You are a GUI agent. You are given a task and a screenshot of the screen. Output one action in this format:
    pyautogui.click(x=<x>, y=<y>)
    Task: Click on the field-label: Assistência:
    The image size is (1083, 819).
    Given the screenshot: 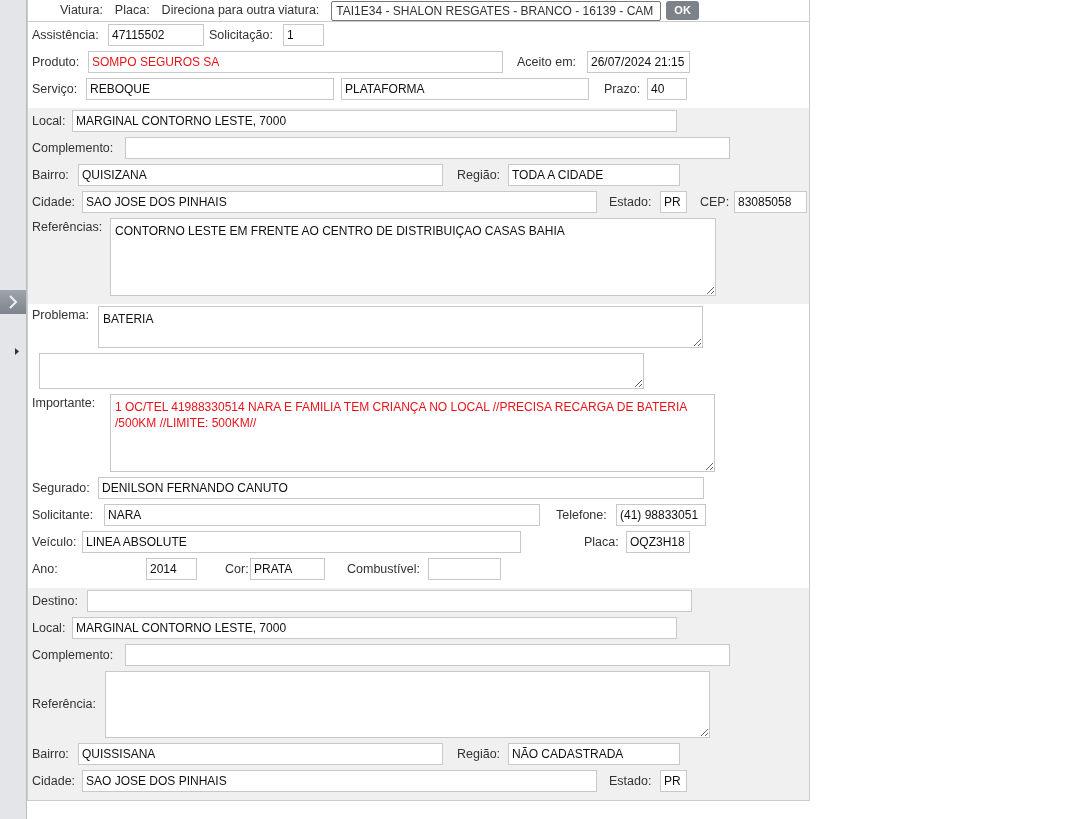 What is the action you would take?
    pyautogui.click(x=65, y=35)
    